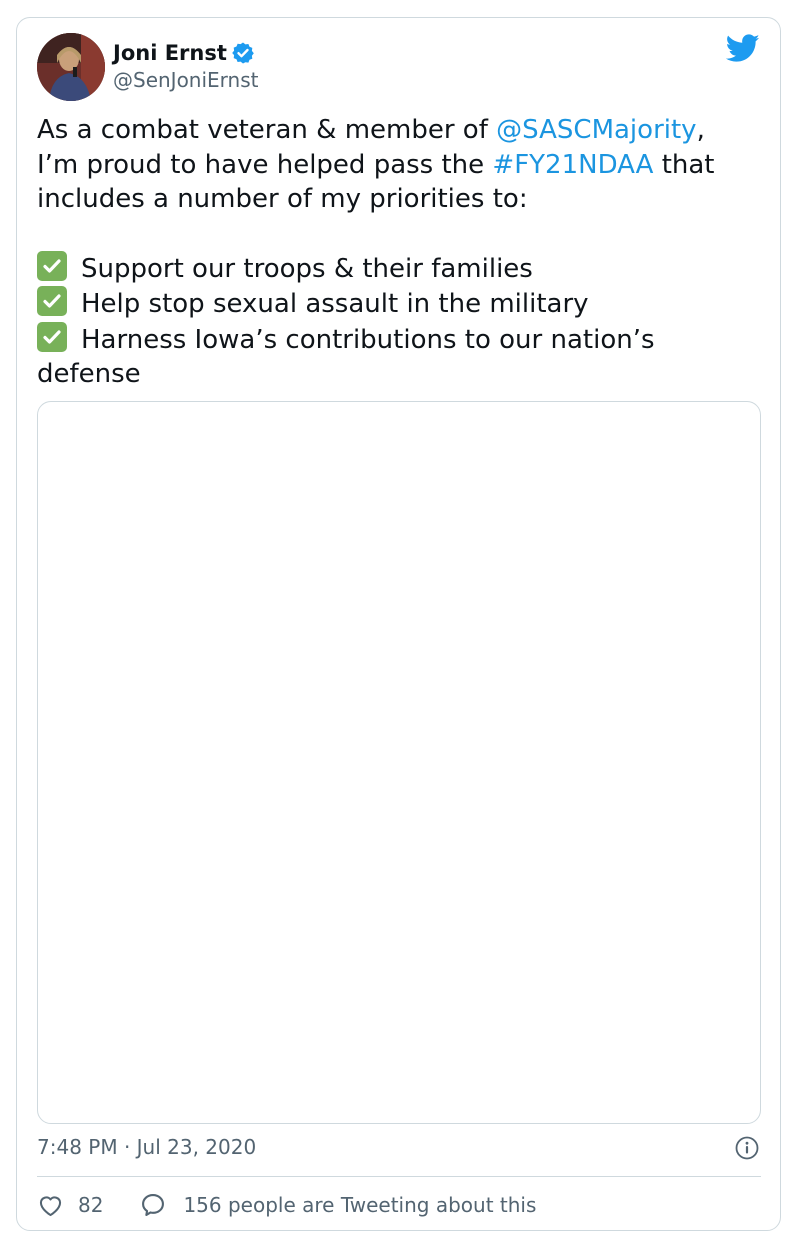 Image resolution: width=800 pixels, height=1258 pixels. Describe the element at coordinates (747, 1148) in the screenshot. I see `info-icon` at that location.